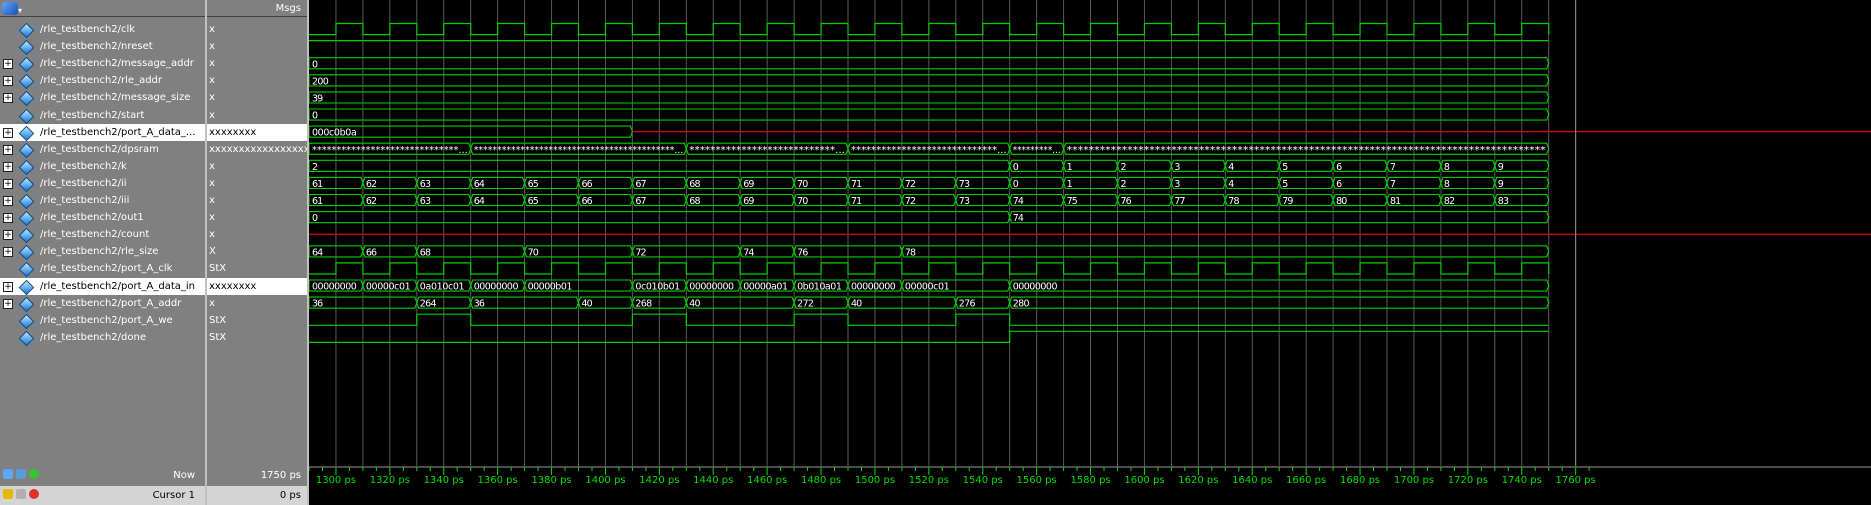  I want to click on time-label: 1620 ps, so click(1198, 480).